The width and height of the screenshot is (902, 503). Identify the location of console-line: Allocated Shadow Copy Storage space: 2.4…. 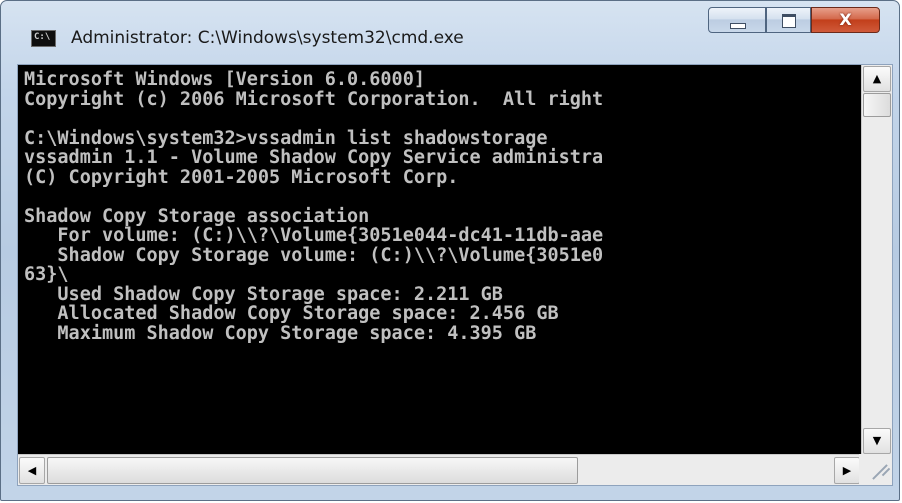
(291, 313).